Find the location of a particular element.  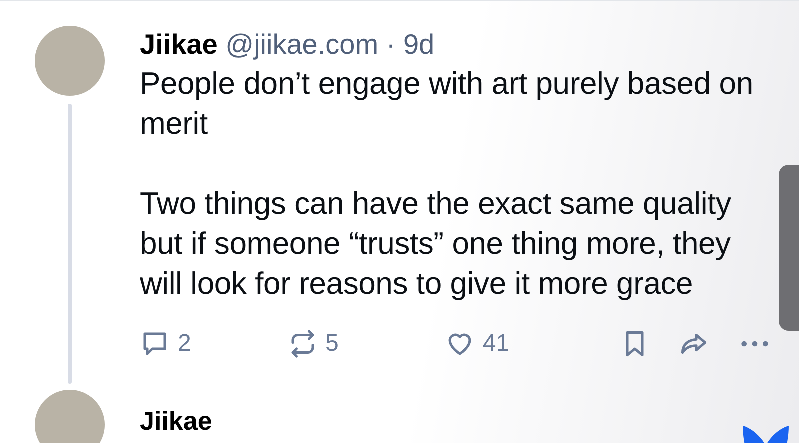

repost-button: 5 is located at coordinates (313, 344).